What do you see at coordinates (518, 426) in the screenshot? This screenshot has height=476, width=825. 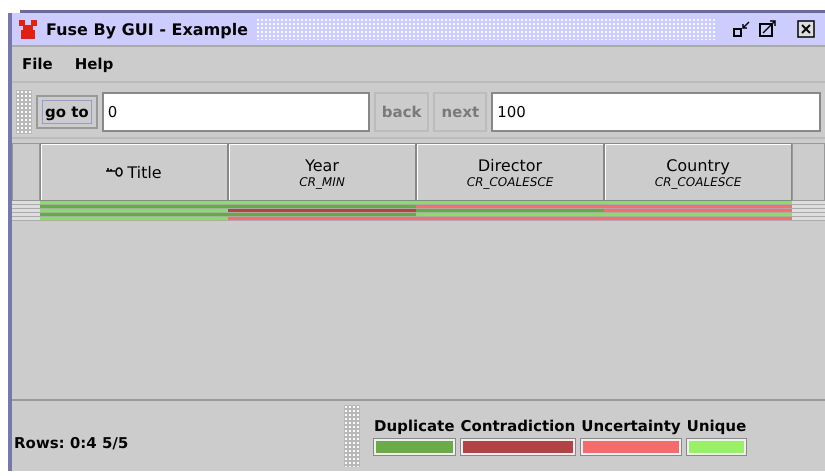 I see `legend-label: Contradiction` at bounding box center [518, 426].